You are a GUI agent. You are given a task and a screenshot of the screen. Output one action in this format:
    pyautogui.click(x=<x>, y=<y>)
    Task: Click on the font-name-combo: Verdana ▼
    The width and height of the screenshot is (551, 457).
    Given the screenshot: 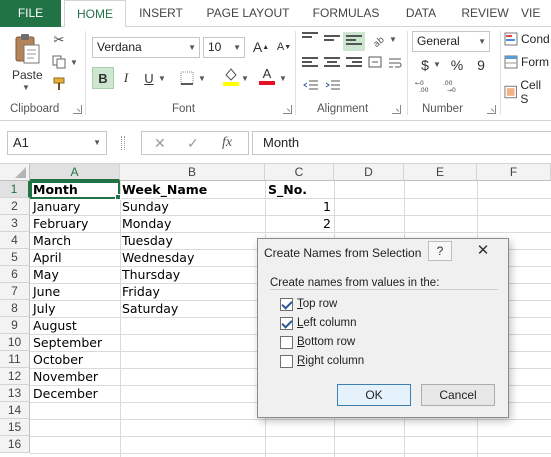 What is the action you would take?
    pyautogui.click(x=146, y=47)
    